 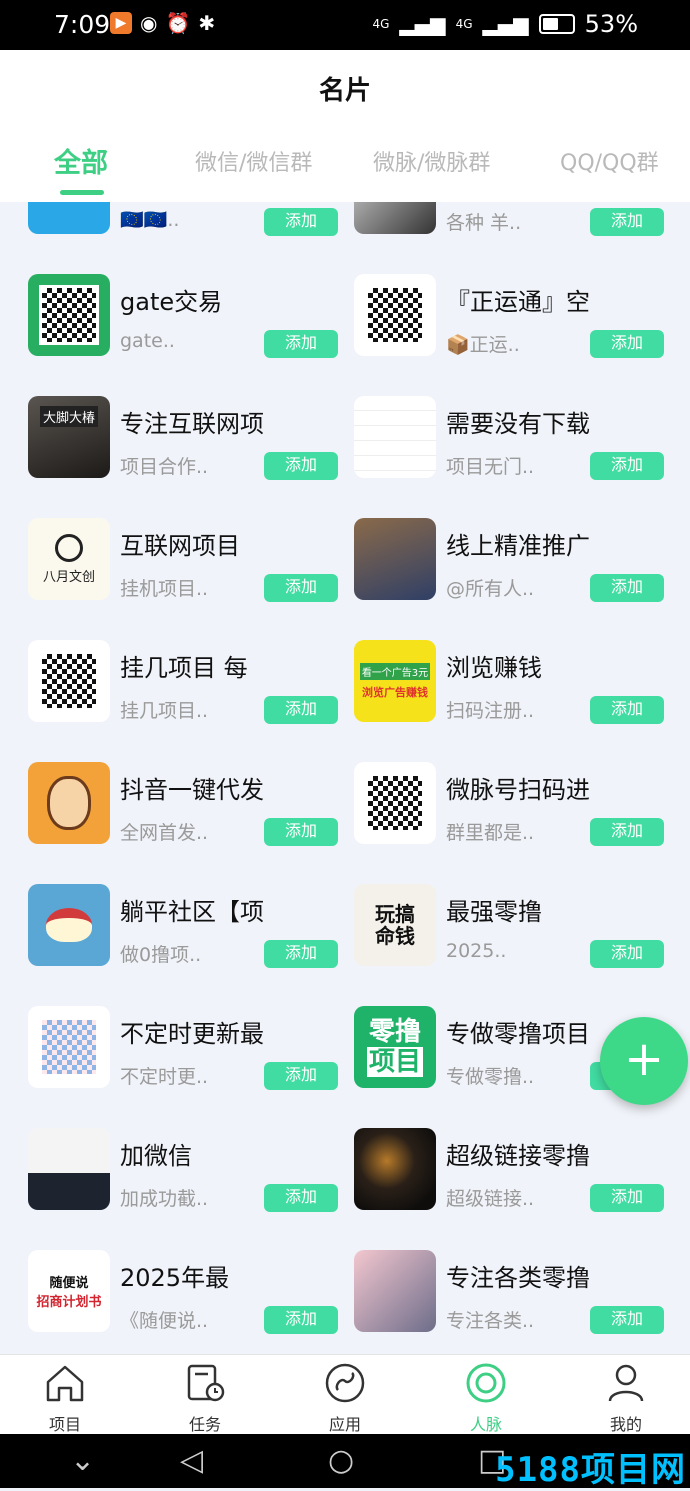 I want to click on contact-card: 线上精准推广 @所有人.. 添加, so click(x=514, y=560).